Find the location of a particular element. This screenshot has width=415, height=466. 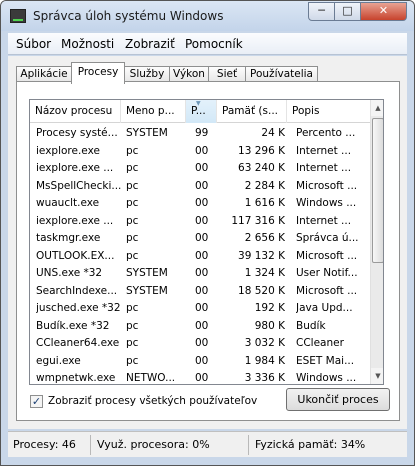

title-bar: Správca úloh systému Windows ─ □ ✕ is located at coordinates (207, 16).